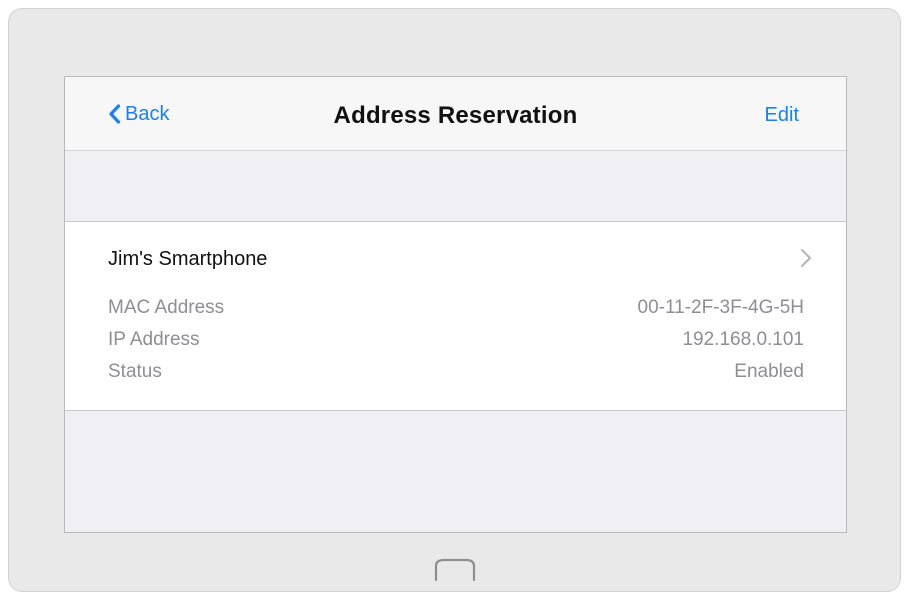 The image size is (909, 600). I want to click on page-title: Address Reservation, so click(455, 115).